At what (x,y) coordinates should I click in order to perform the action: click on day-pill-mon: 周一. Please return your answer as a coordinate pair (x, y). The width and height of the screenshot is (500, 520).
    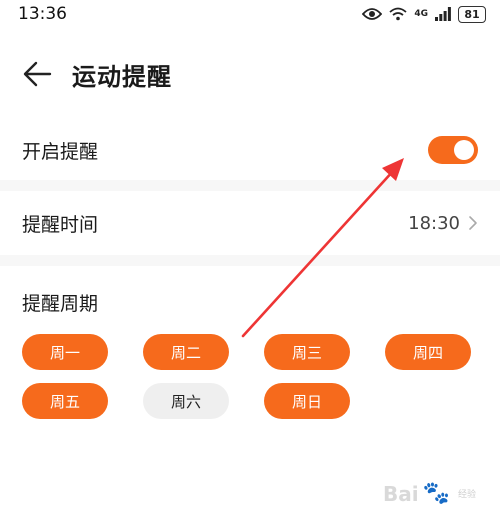
    Looking at the image, I should click on (65, 352).